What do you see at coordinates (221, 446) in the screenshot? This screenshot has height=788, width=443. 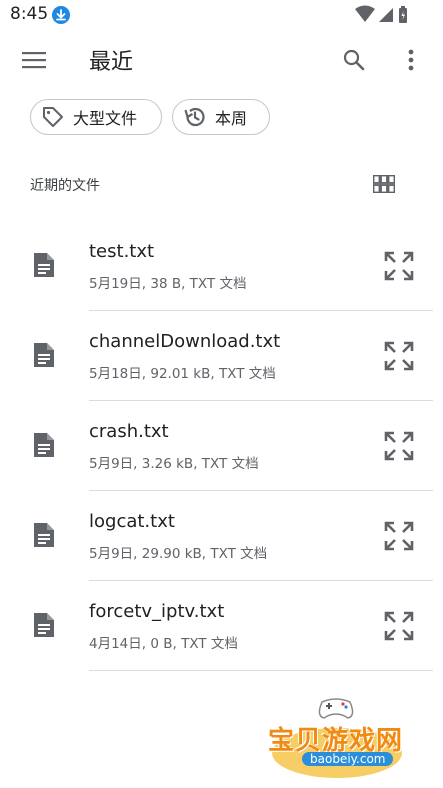 I see `file-row: crash.txt 5月9日, 3.26 kB, TXT 文档` at bounding box center [221, 446].